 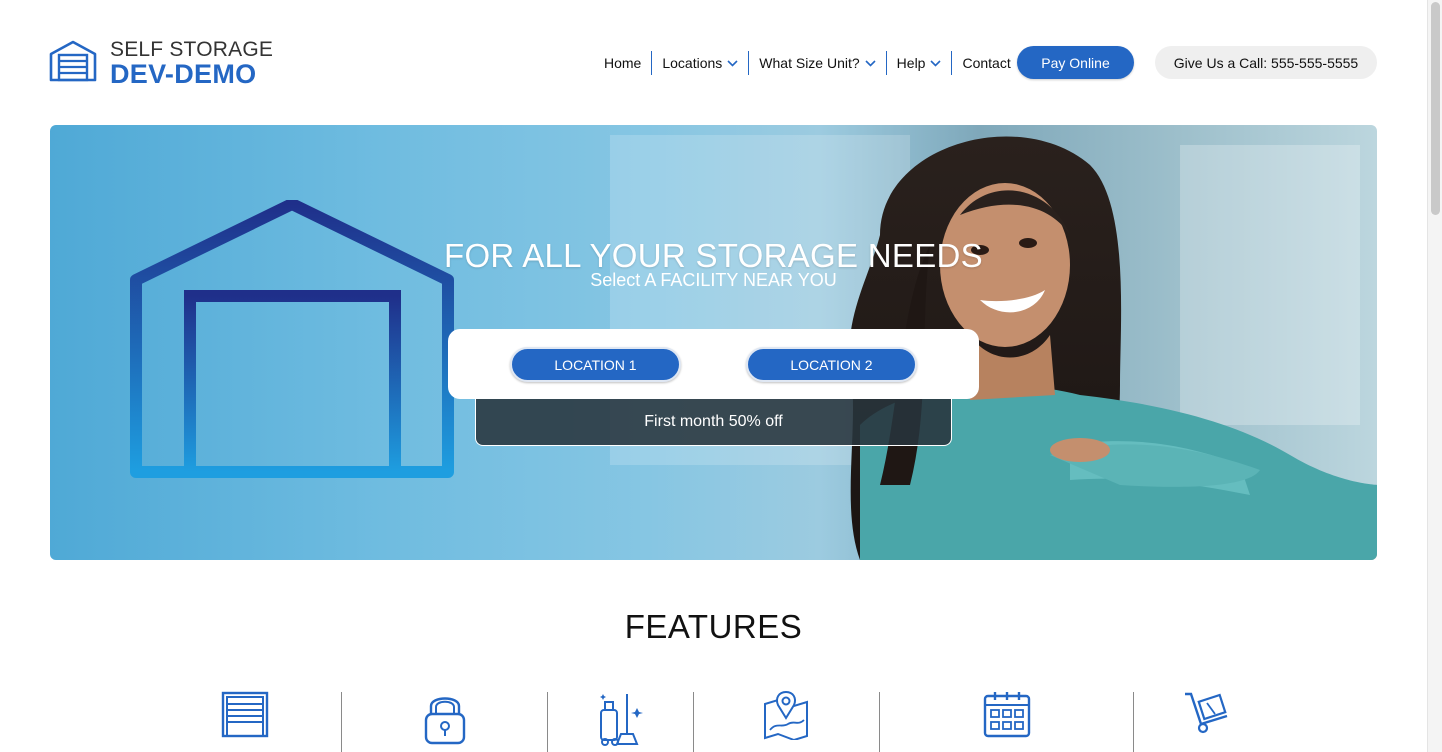 What do you see at coordinates (183, 74) in the screenshot?
I see `logo-text-bottom: DEV-DEMO` at bounding box center [183, 74].